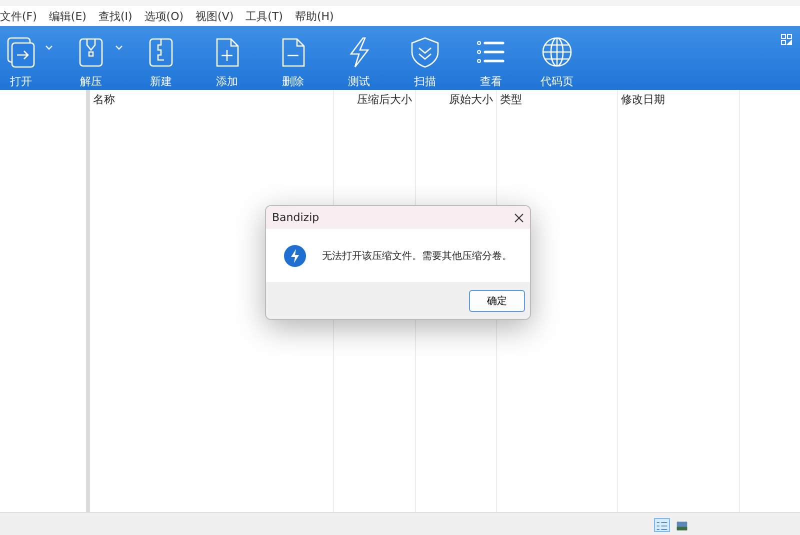  Describe the element at coordinates (164, 16) in the screenshot. I see `menu-item: 选项(O)` at that location.